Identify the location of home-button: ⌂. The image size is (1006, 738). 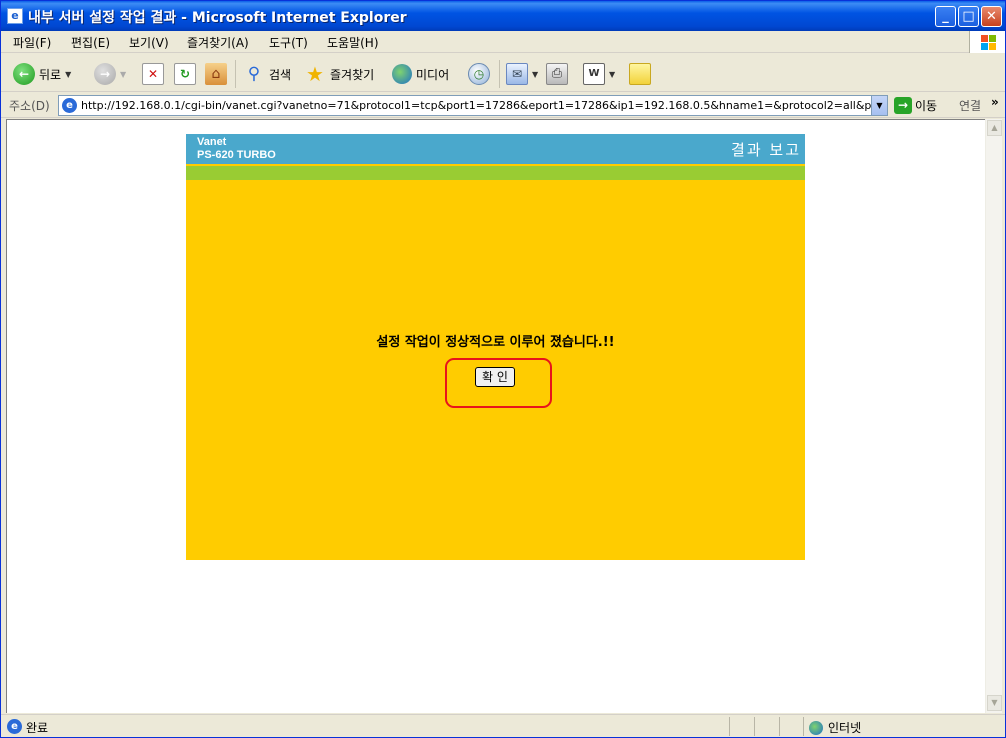
(216, 74).